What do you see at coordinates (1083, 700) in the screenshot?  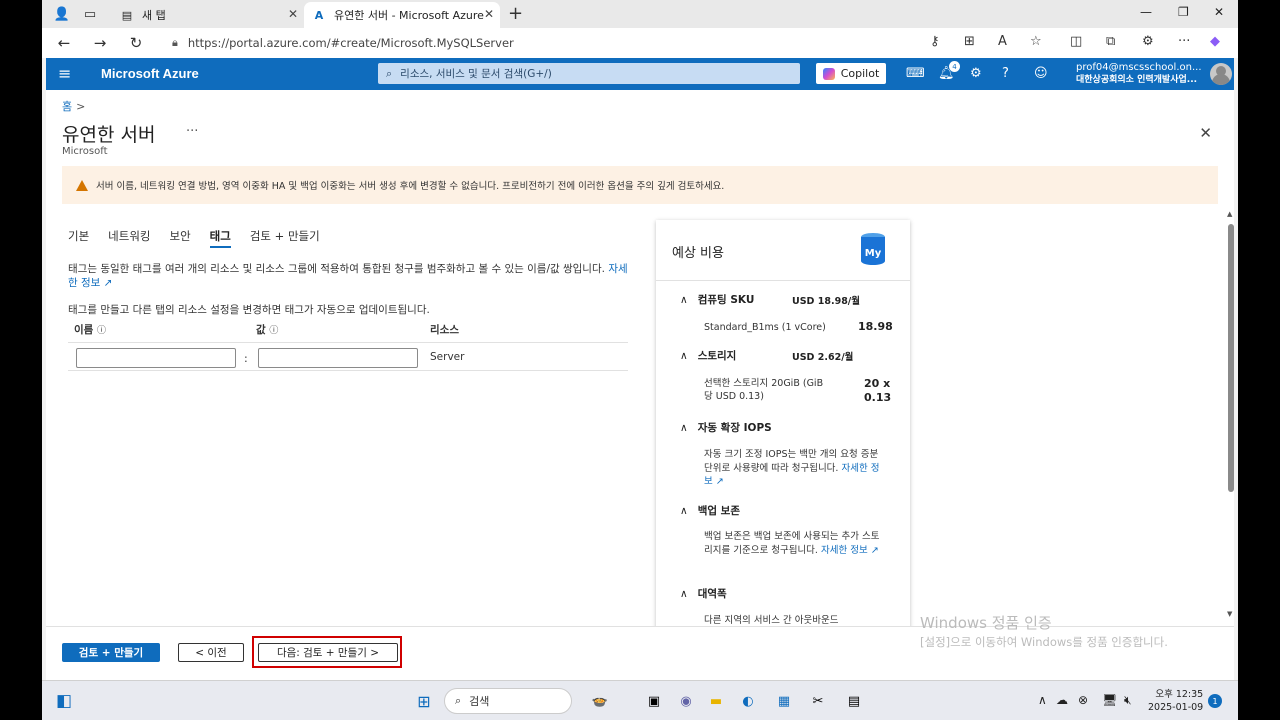 I see `security-icon: ⊗` at bounding box center [1083, 700].